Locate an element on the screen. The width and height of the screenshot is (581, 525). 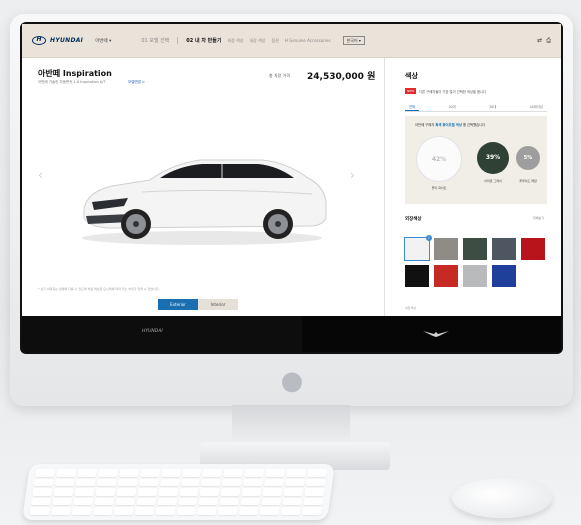
color-swatch-silver is located at coordinates (475, 276).